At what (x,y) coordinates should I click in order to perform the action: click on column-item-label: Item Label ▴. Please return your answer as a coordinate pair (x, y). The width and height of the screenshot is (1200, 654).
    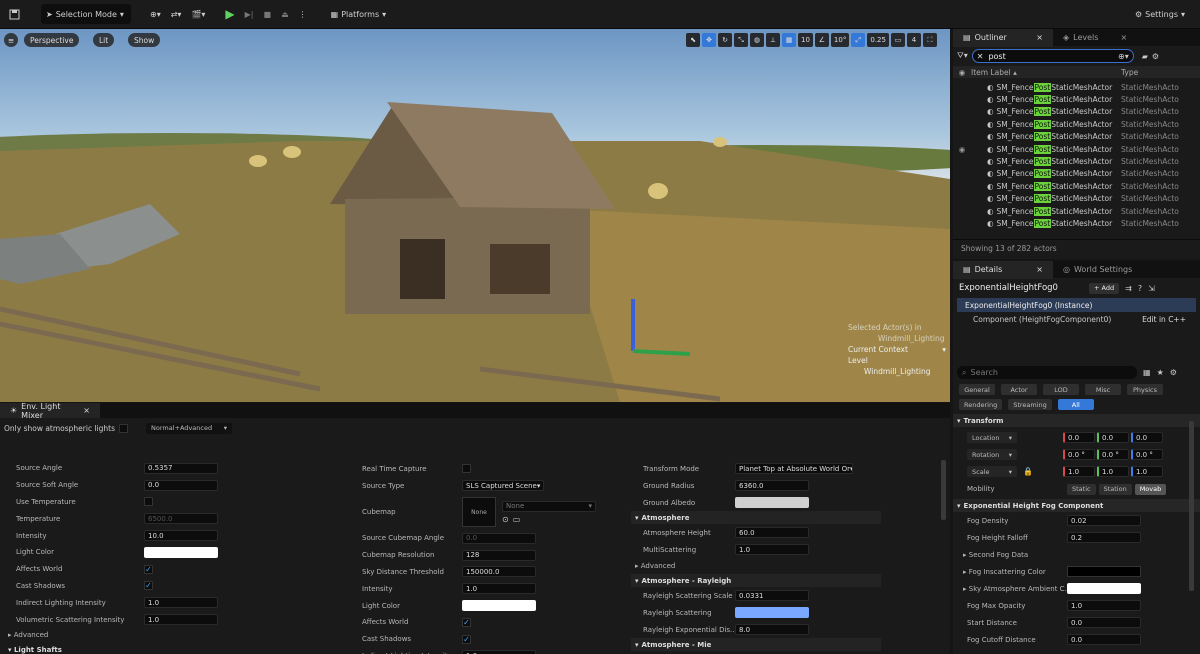
    Looking at the image, I should click on (1046, 72).